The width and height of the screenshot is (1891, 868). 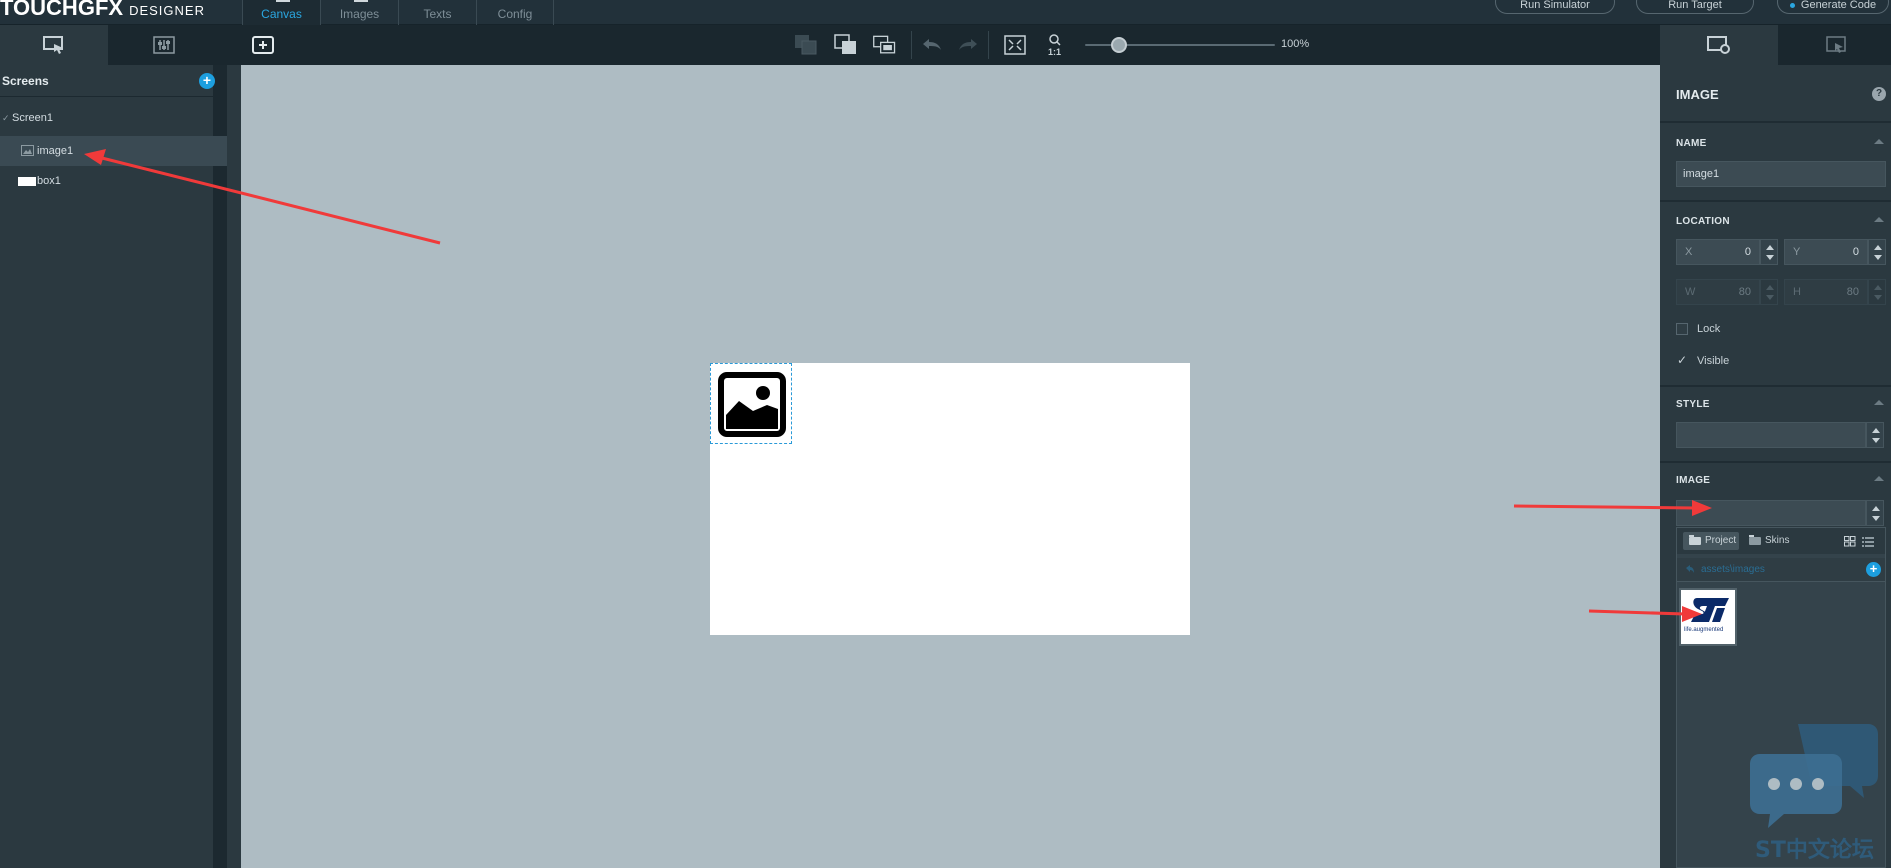 What do you see at coordinates (1777, 540) in the screenshot?
I see `tab-skins-label: Skins` at bounding box center [1777, 540].